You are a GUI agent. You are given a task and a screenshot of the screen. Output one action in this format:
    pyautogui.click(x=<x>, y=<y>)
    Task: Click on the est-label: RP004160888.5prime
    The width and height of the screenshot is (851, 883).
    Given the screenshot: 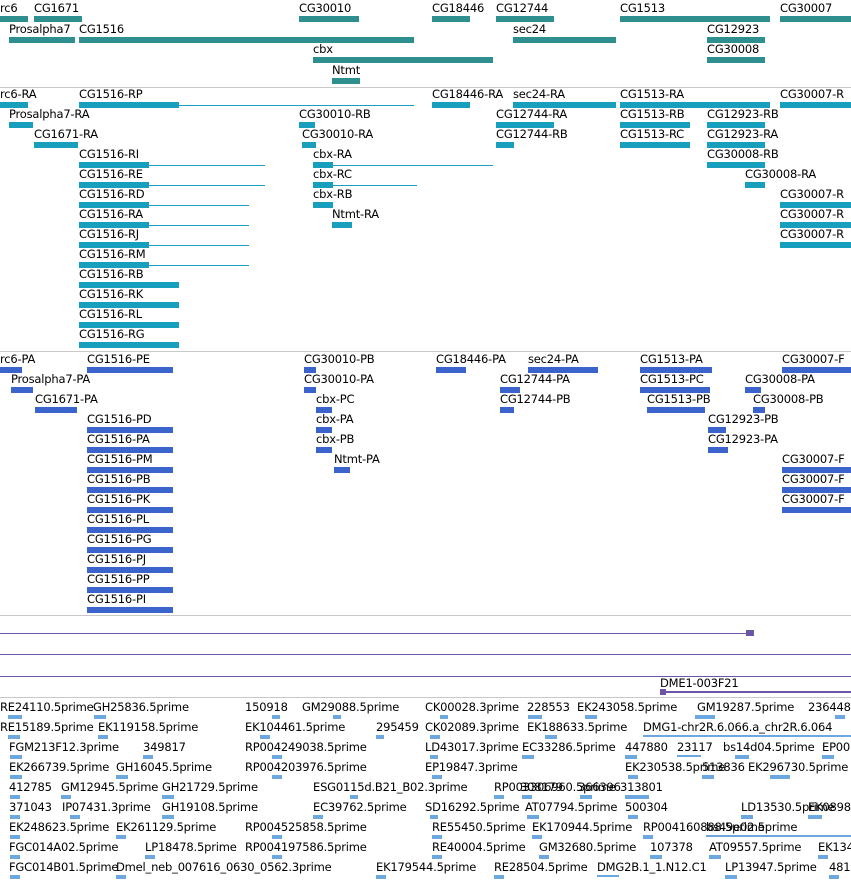 What is the action you would take?
    pyautogui.click(x=704, y=827)
    